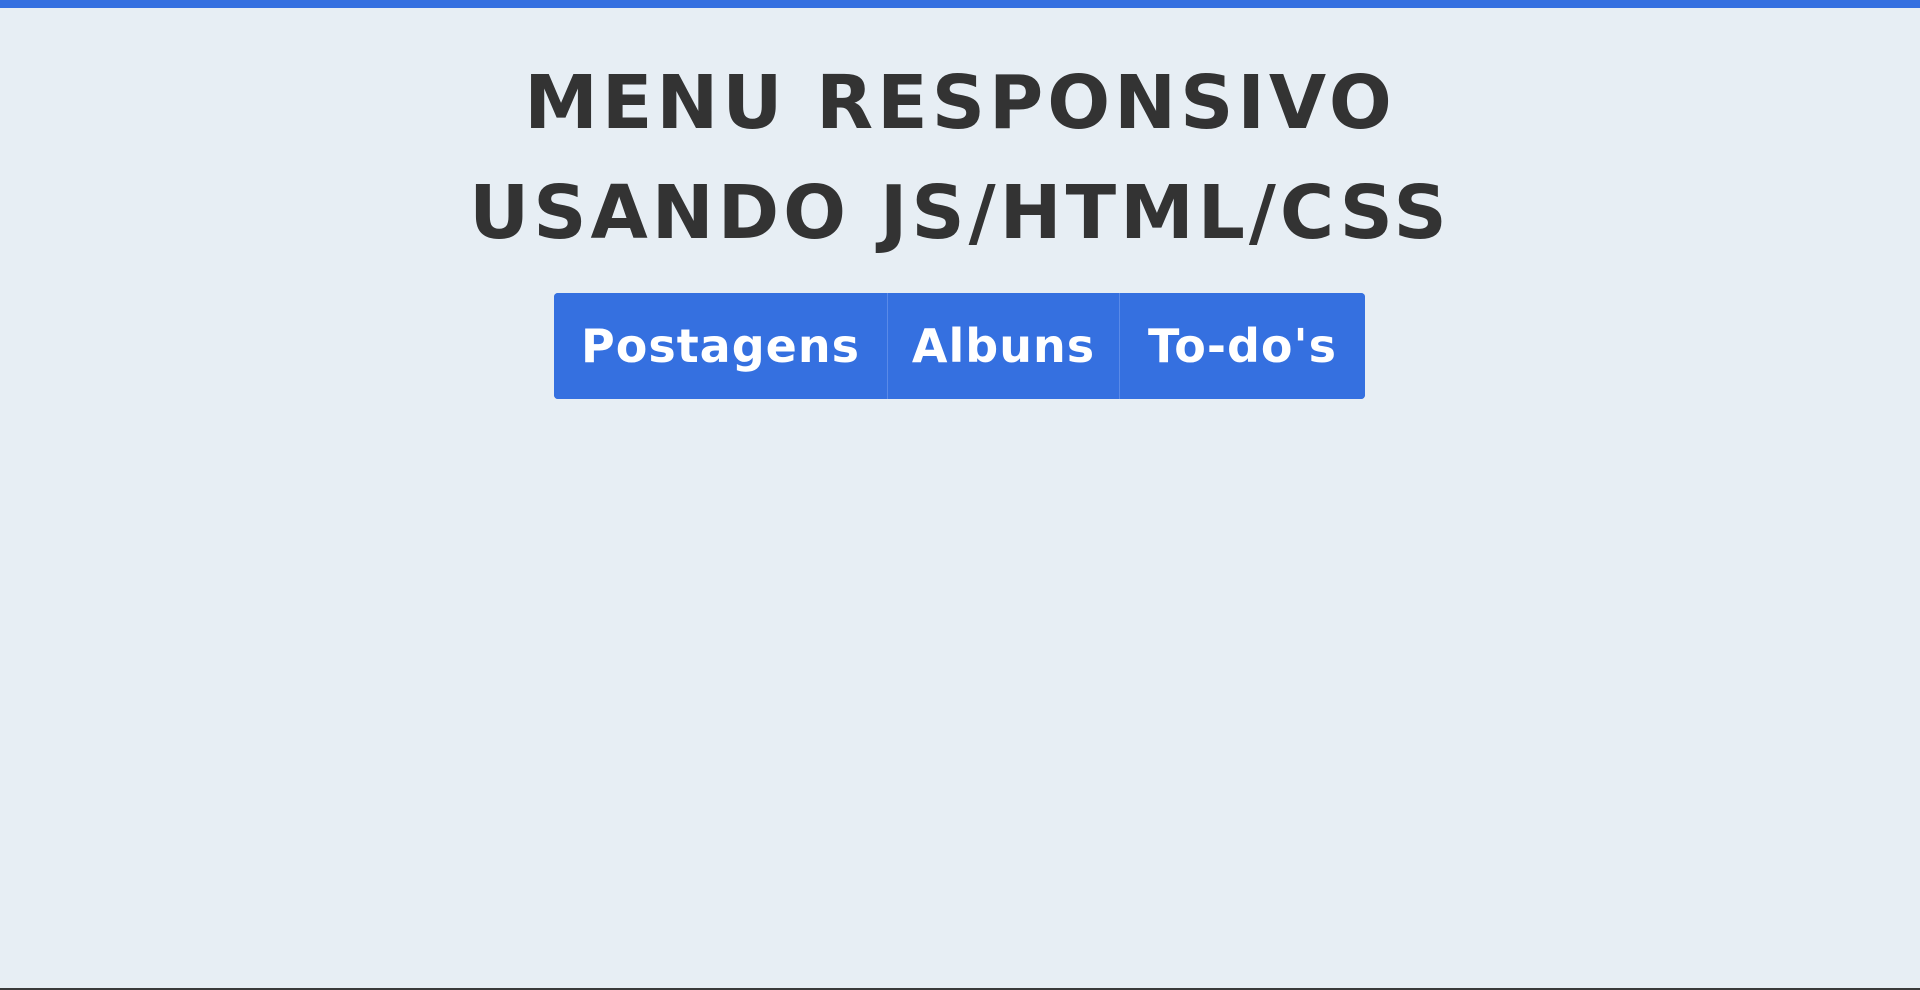 This screenshot has width=1920, height=990. I want to click on page-title-line-1: MENU RESPONSIVO, so click(960, 103).